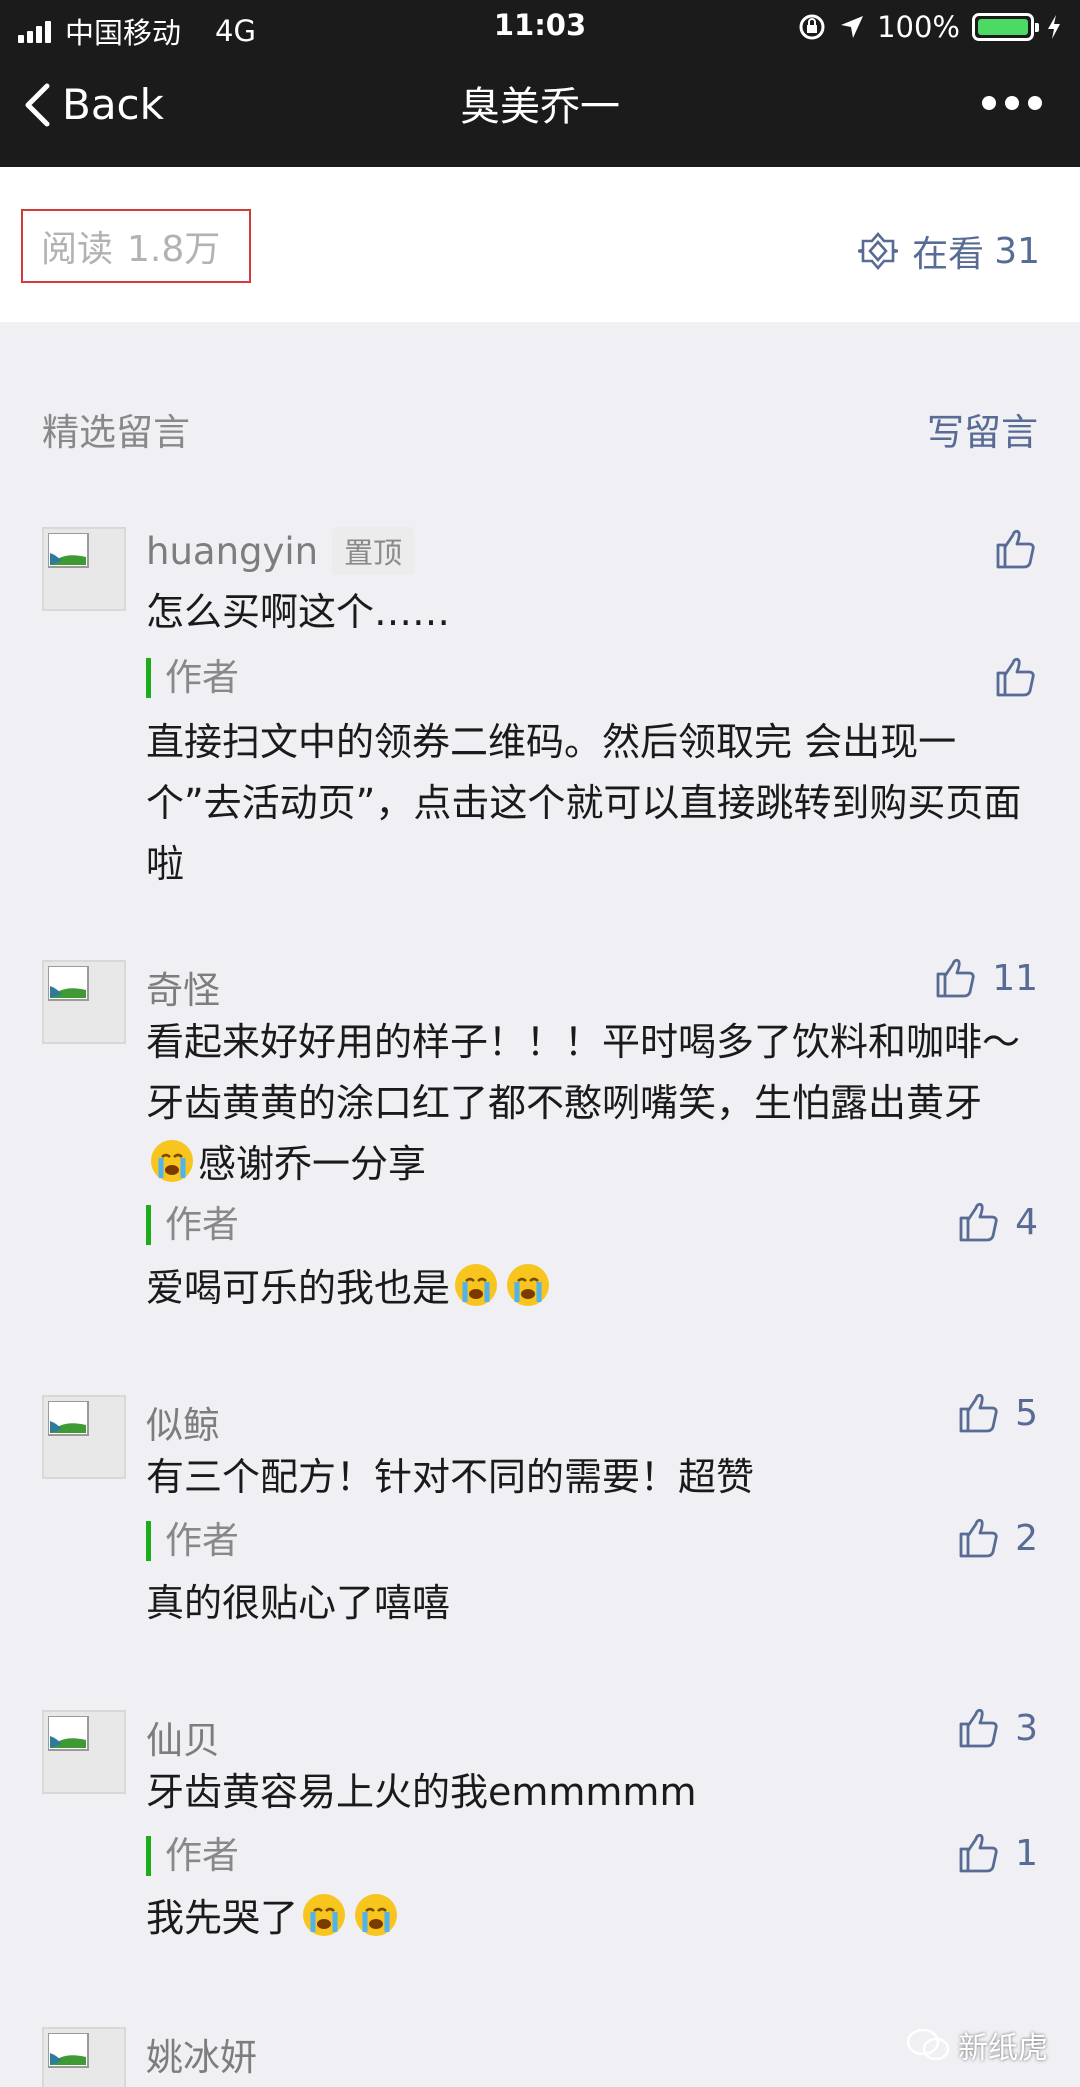 The height and width of the screenshot is (2087, 1080). What do you see at coordinates (373, 551) in the screenshot?
I see `pinned-badge: 置顶` at bounding box center [373, 551].